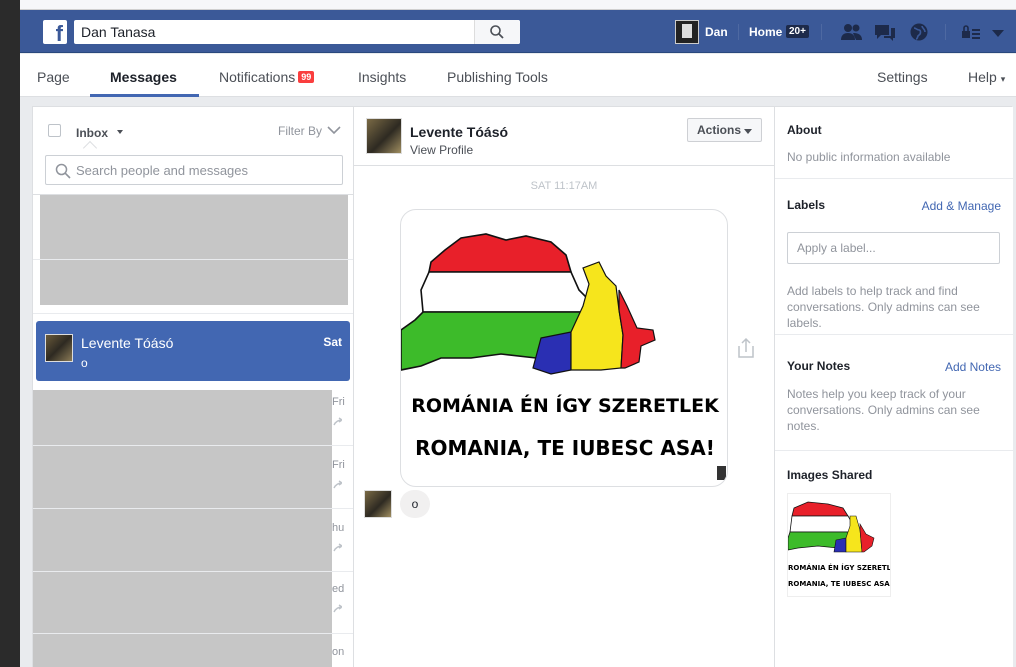 The height and width of the screenshot is (667, 1016). I want to click on top-bar: f Dan Home 20+, so click(518, 31).